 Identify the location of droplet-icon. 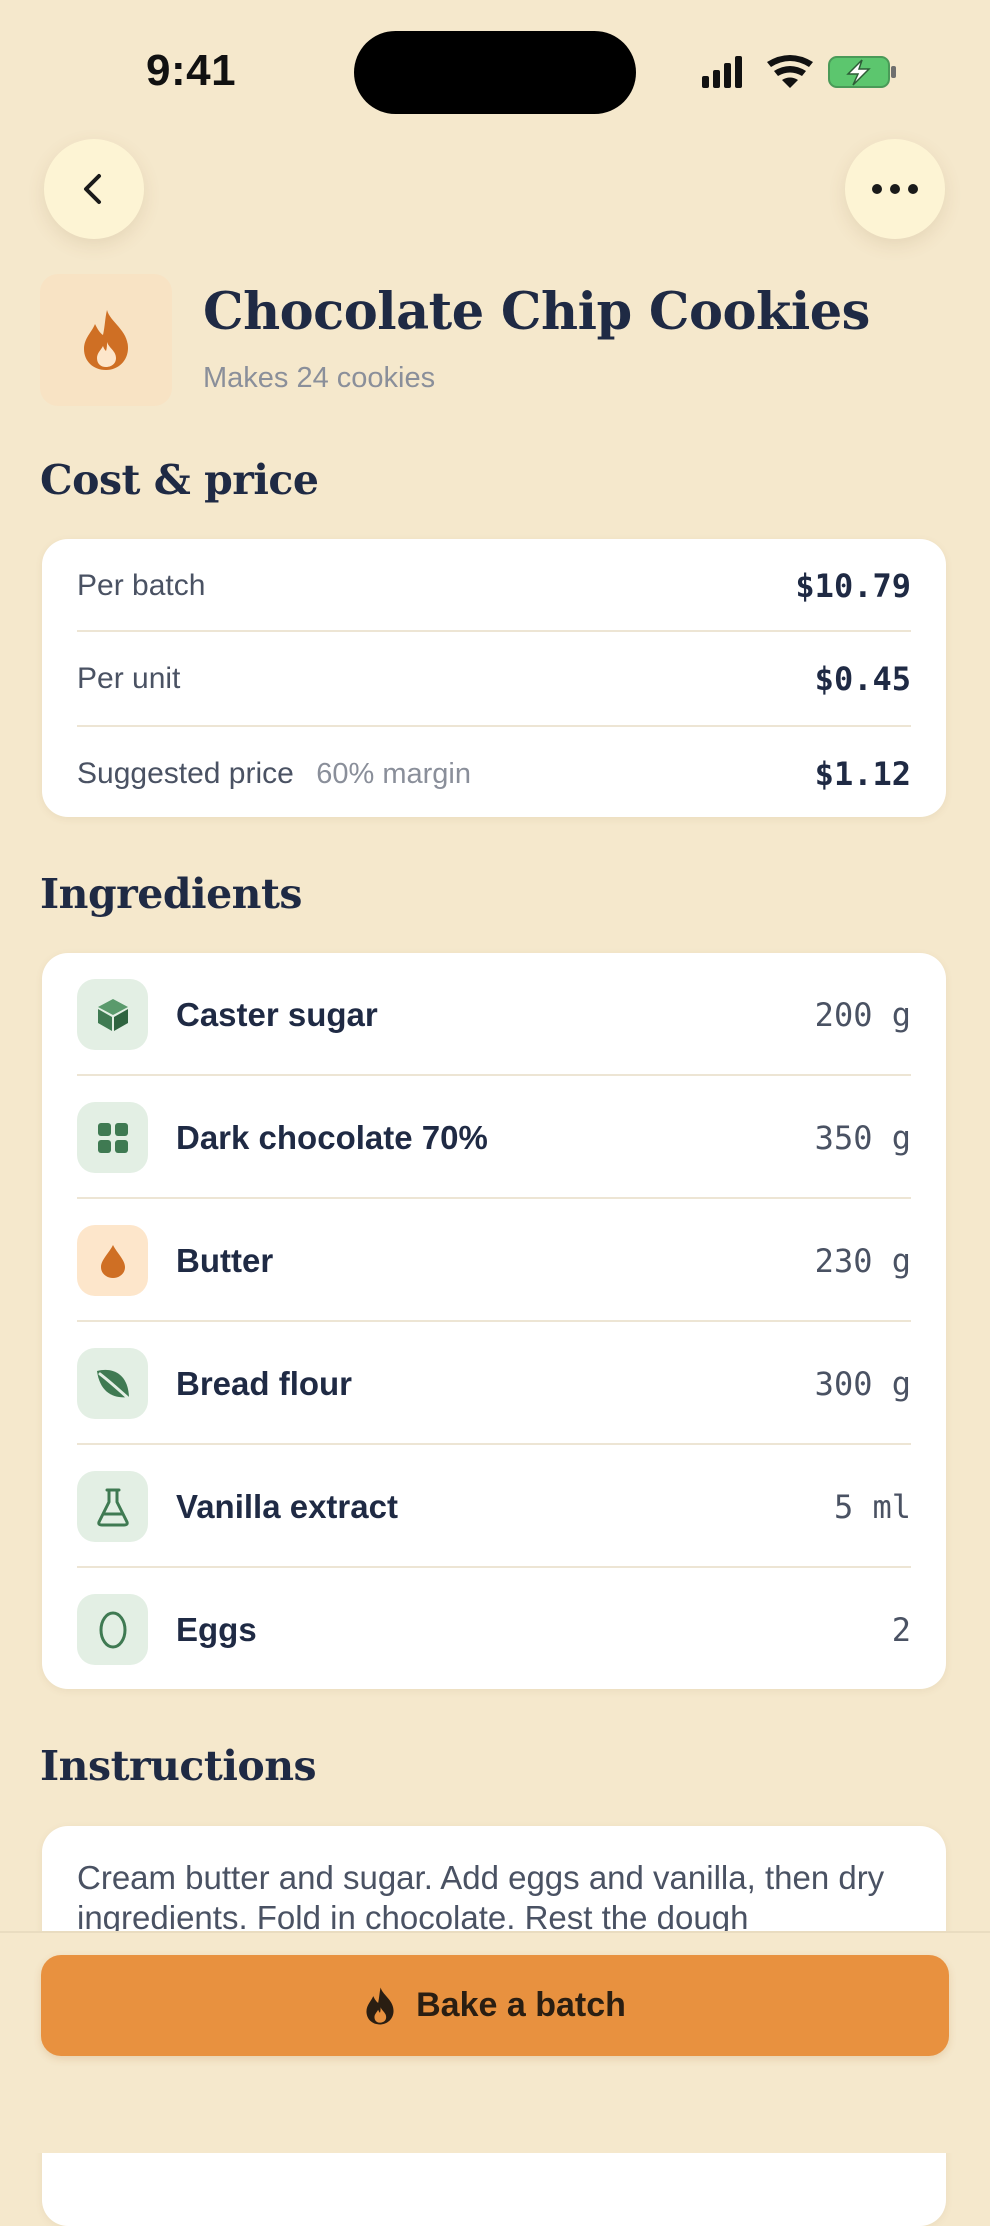
(112, 1261).